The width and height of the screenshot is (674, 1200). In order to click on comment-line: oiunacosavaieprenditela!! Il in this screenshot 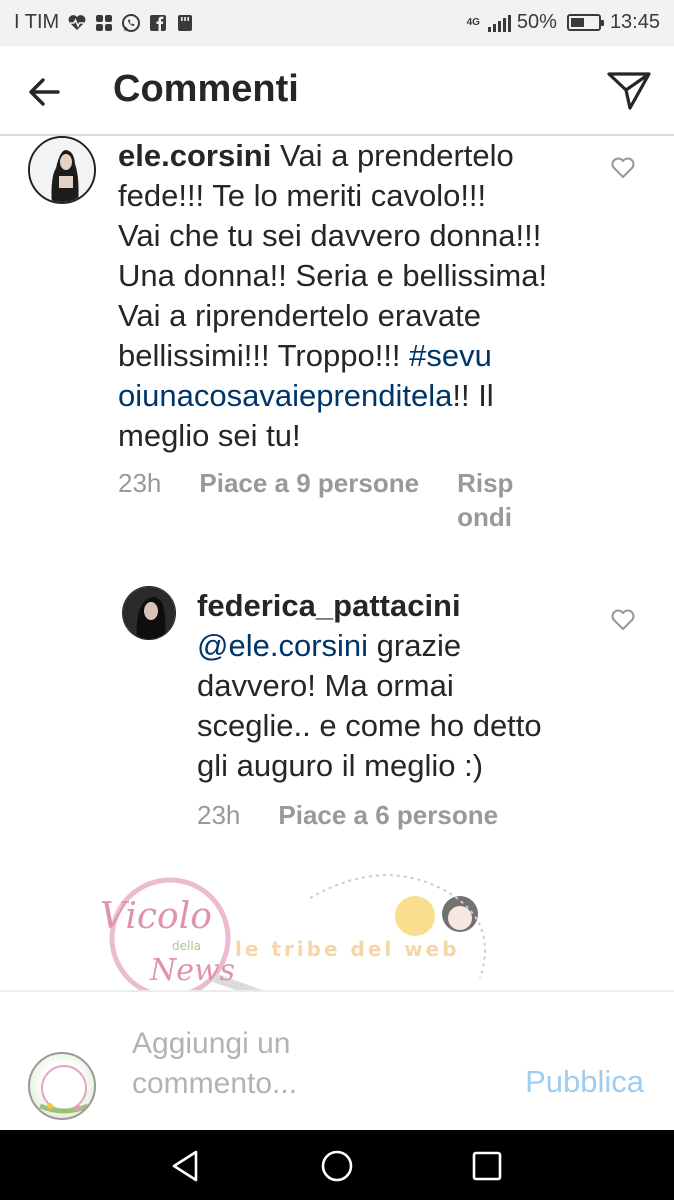, I will do `click(358, 396)`.